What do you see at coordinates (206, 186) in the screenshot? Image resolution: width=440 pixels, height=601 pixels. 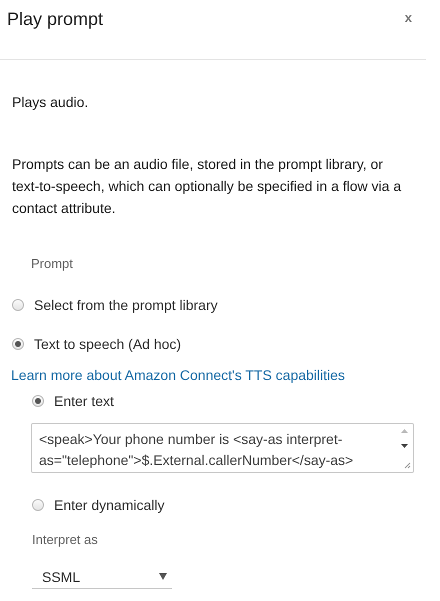 I see `info-text: Prompts can be an audio file, stored in the prompt library, or text-to-speech, which can optionally be specified in a flow via a contact attribute.` at bounding box center [206, 186].